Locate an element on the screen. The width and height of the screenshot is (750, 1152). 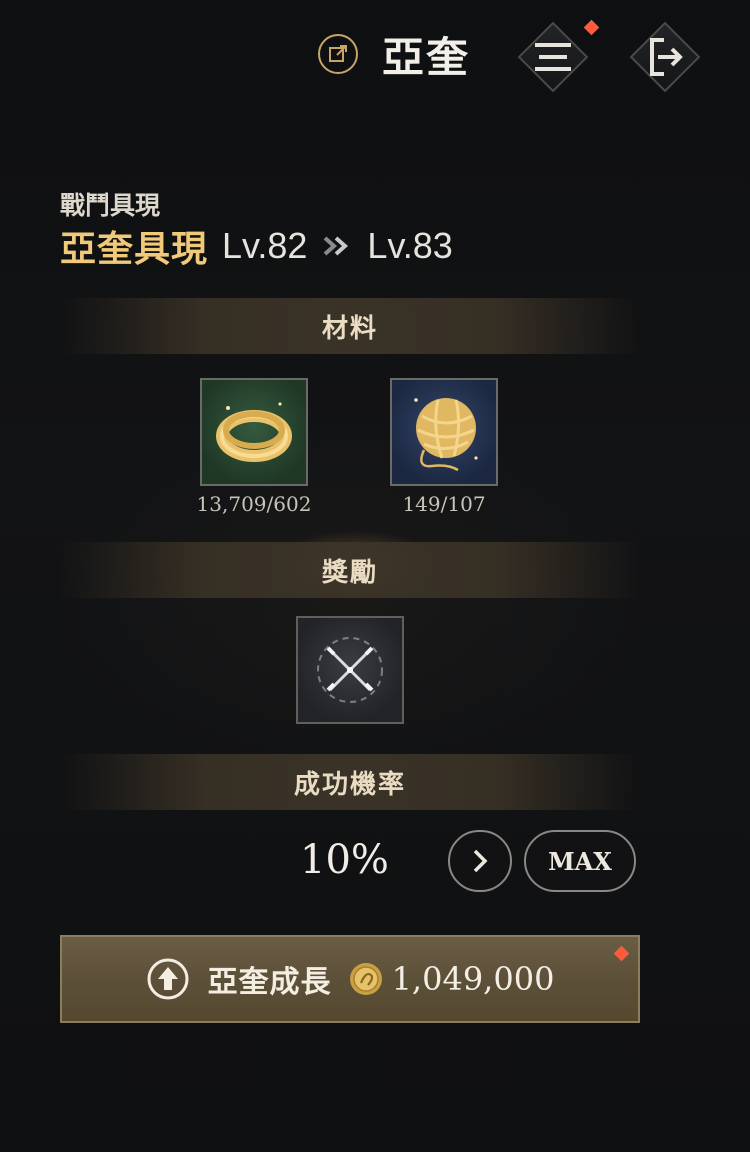
current-level: Lv.82 is located at coordinates (265, 245).